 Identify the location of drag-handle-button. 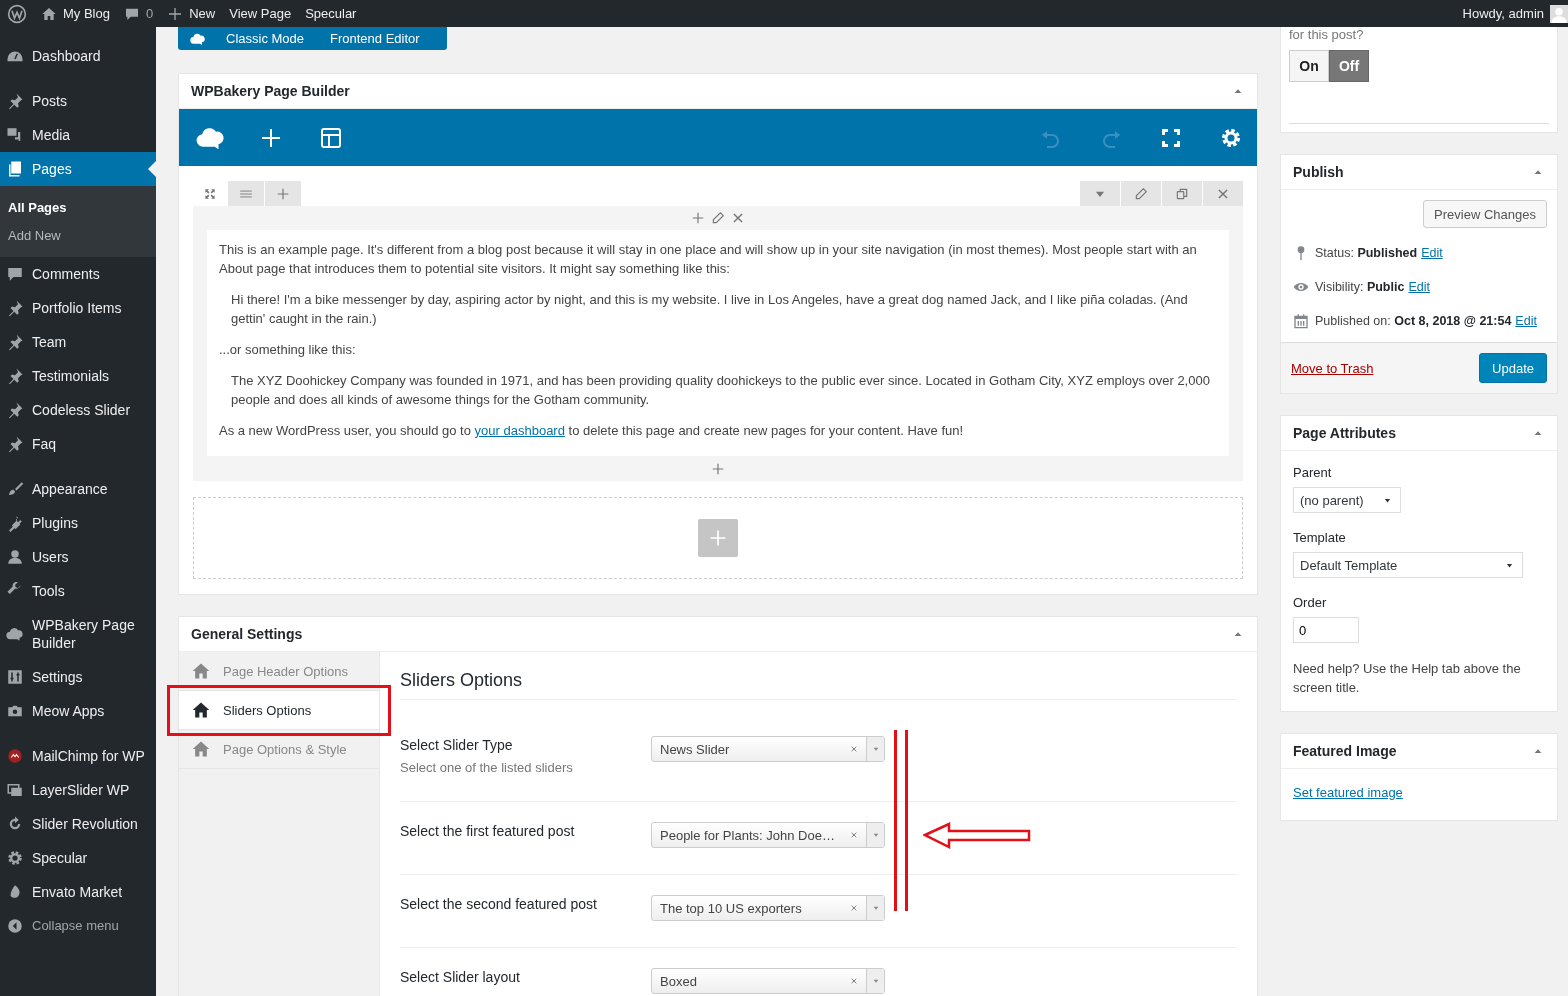
(246, 193).